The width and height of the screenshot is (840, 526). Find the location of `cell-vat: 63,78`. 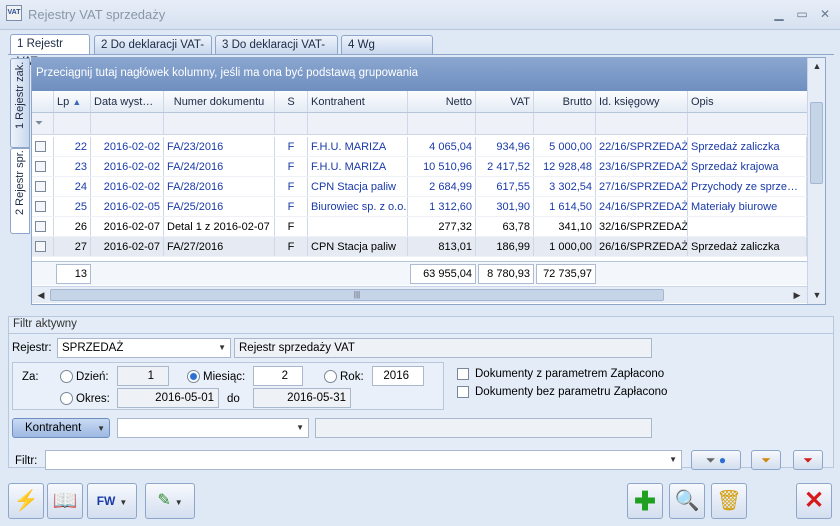

cell-vat: 63,78 is located at coordinates (505, 226).